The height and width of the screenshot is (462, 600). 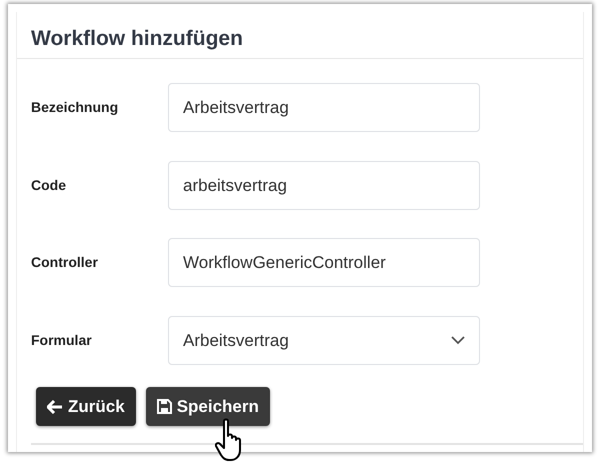 I want to click on back-button: Zurück, so click(x=86, y=406).